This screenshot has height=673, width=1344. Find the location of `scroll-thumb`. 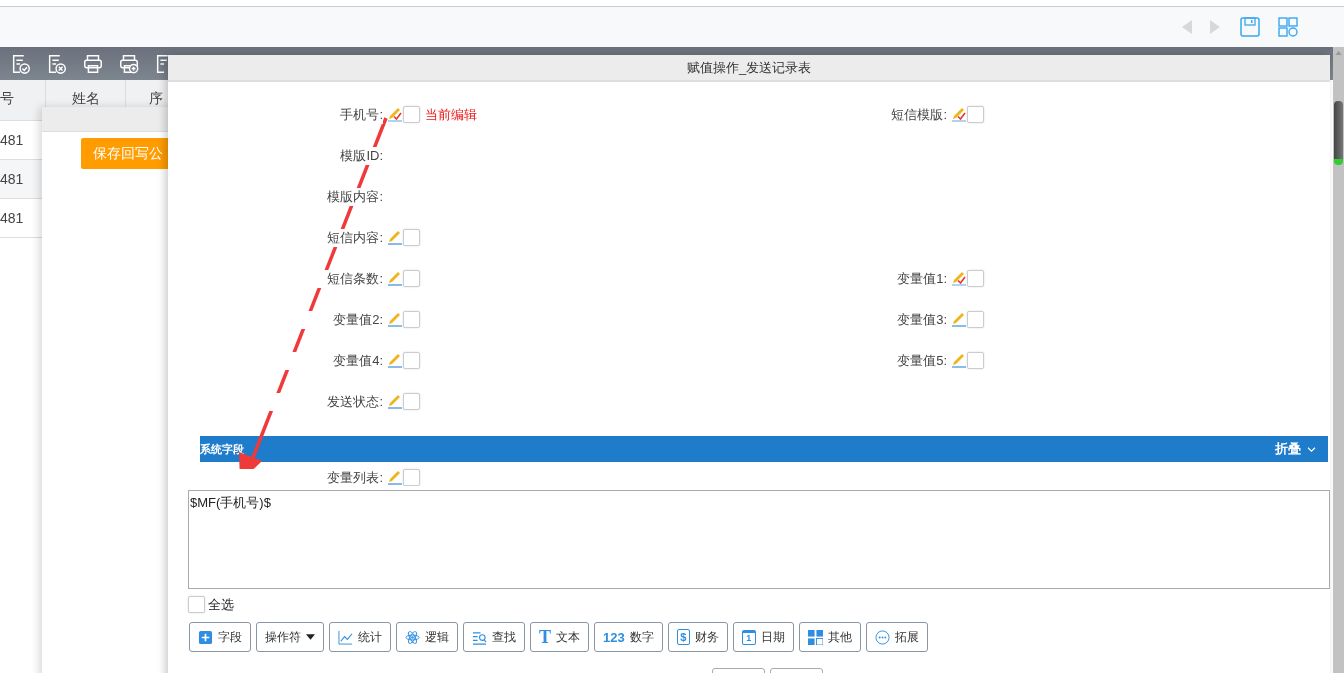

scroll-thumb is located at coordinates (1338, 133).